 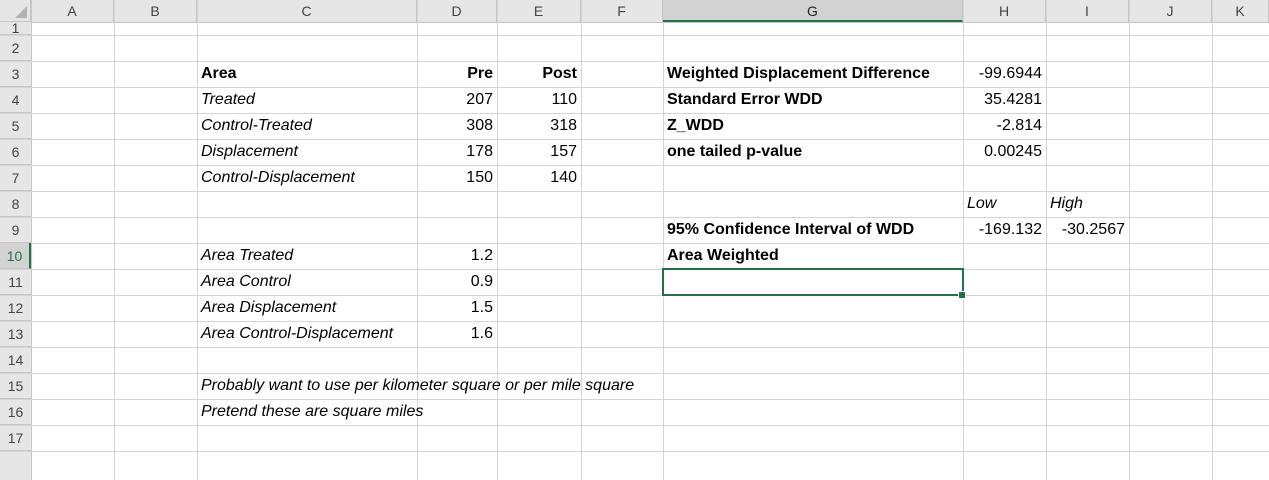 What do you see at coordinates (1004, 100) in the screenshot?
I see `stat-value: 35.4281` at bounding box center [1004, 100].